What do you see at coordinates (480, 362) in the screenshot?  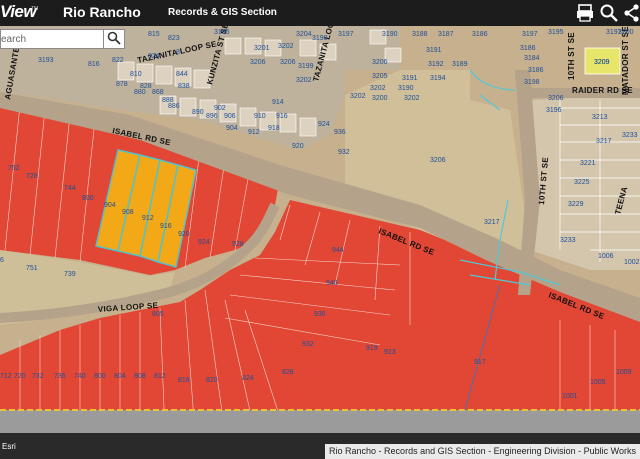 I see `svg-text: 917` at bounding box center [480, 362].